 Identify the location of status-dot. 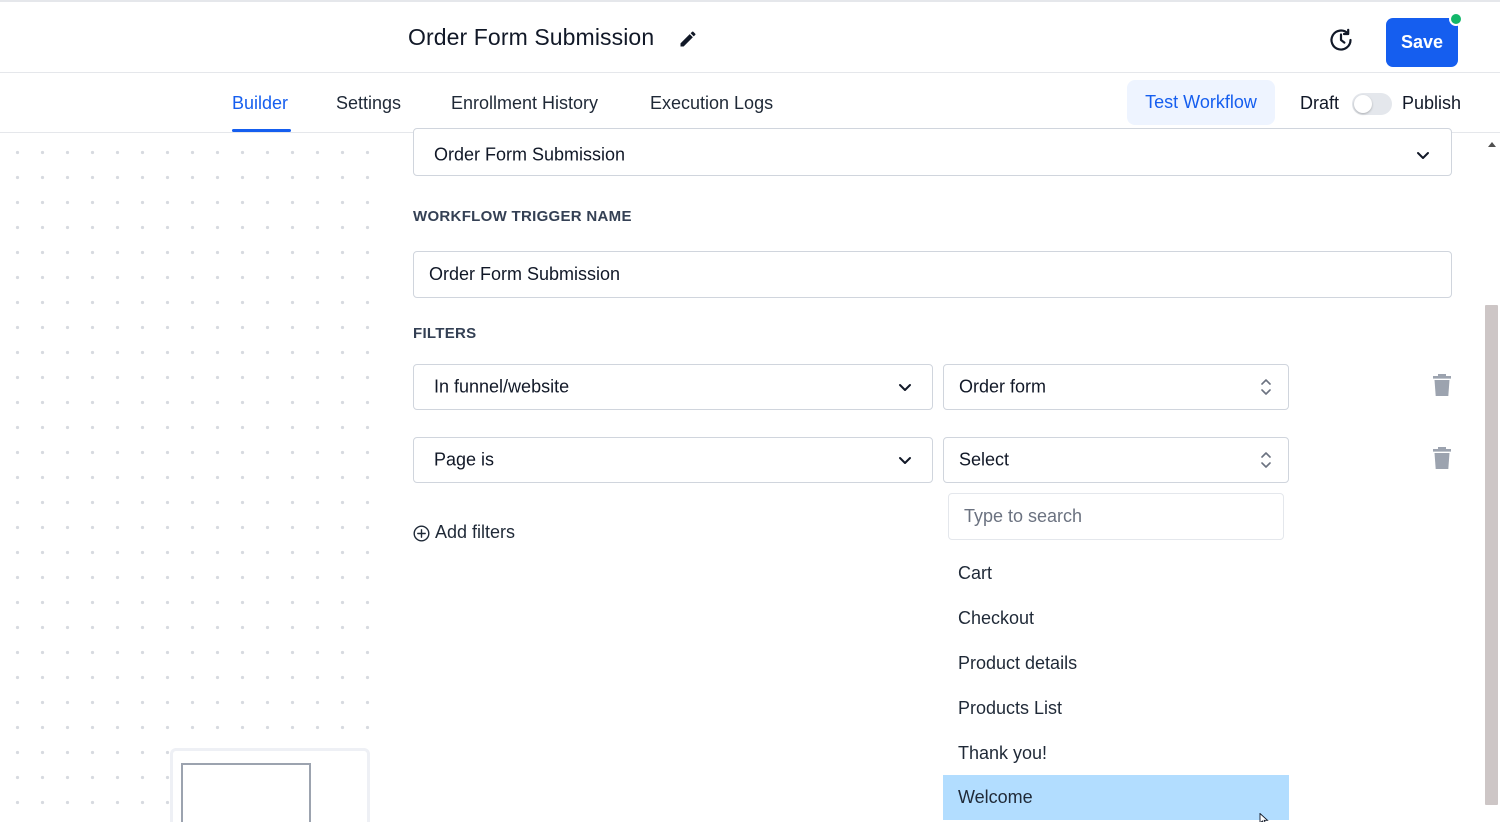
(1456, 19).